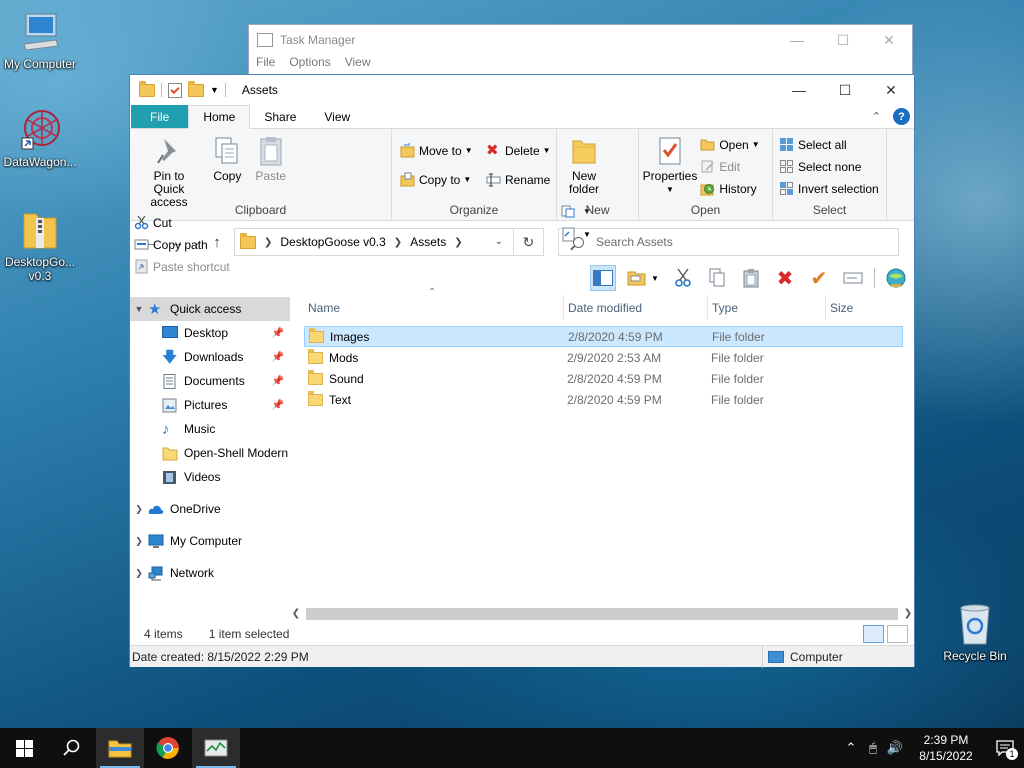 Image resolution: width=1024 pixels, height=768 pixels. What do you see at coordinates (214, 90) in the screenshot?
I see `customize-qa-icon: ▼` at bounding box center [214, 90].